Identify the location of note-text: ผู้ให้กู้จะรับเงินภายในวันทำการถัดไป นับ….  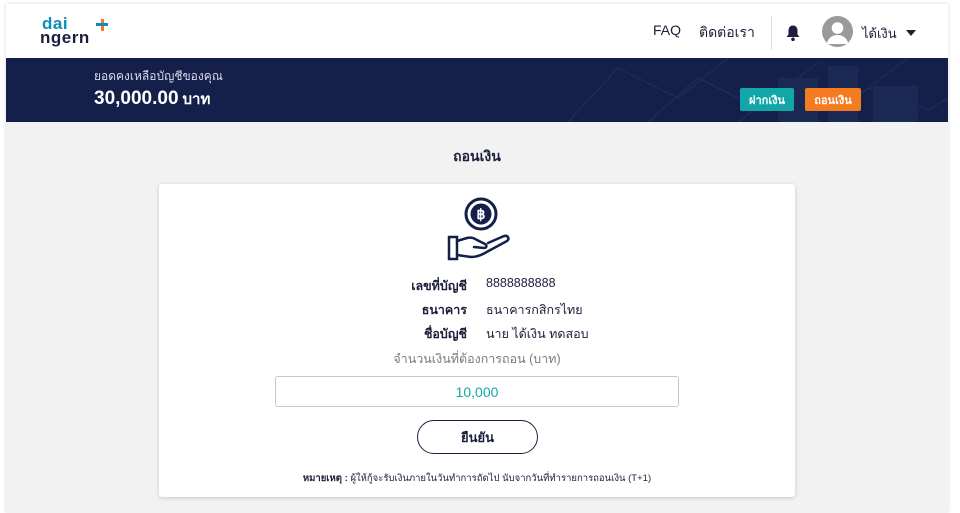
(501, 478).